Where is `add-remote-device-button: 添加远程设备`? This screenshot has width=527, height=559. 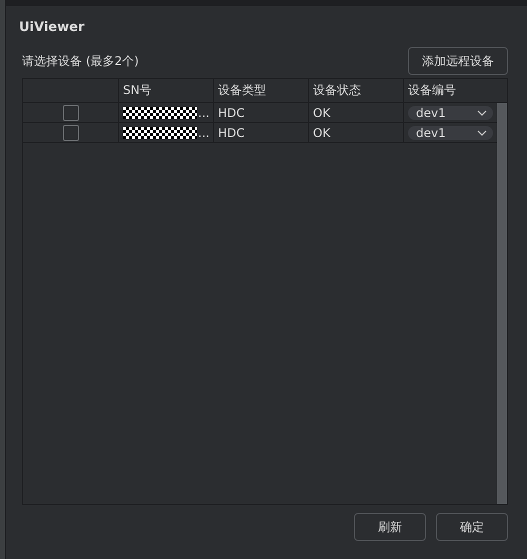 add-remote-device-button: 添加远程设备 is located at coordinates (458, 61).